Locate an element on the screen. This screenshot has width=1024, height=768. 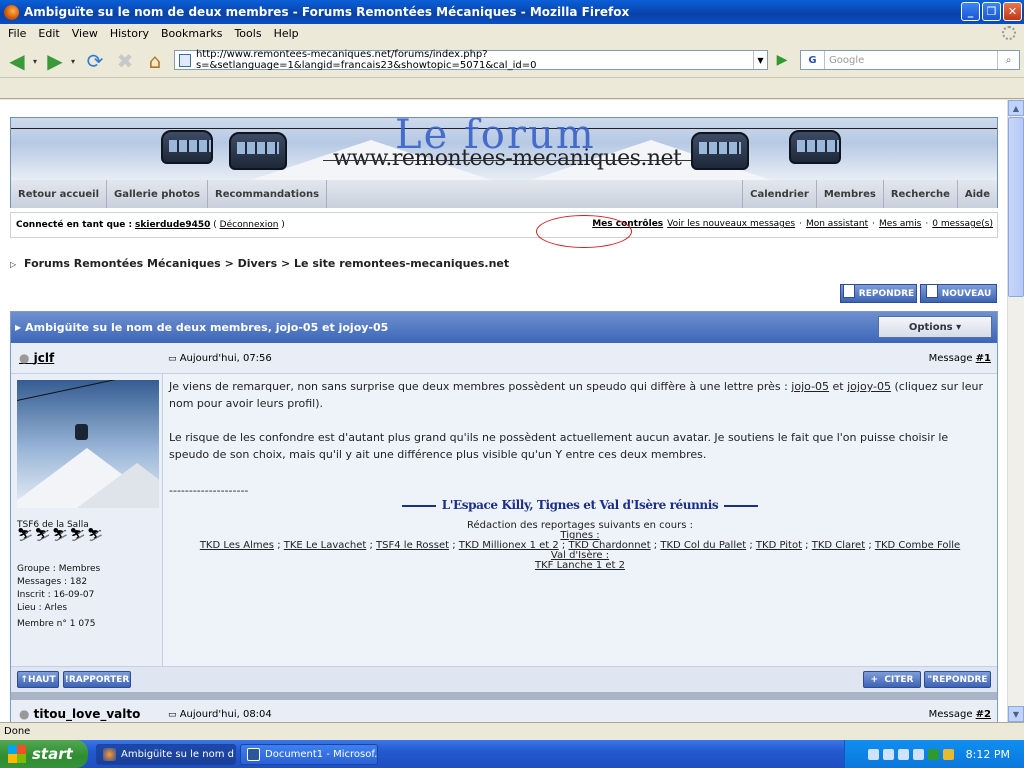
network-icon is located at coordinates (933, 754).